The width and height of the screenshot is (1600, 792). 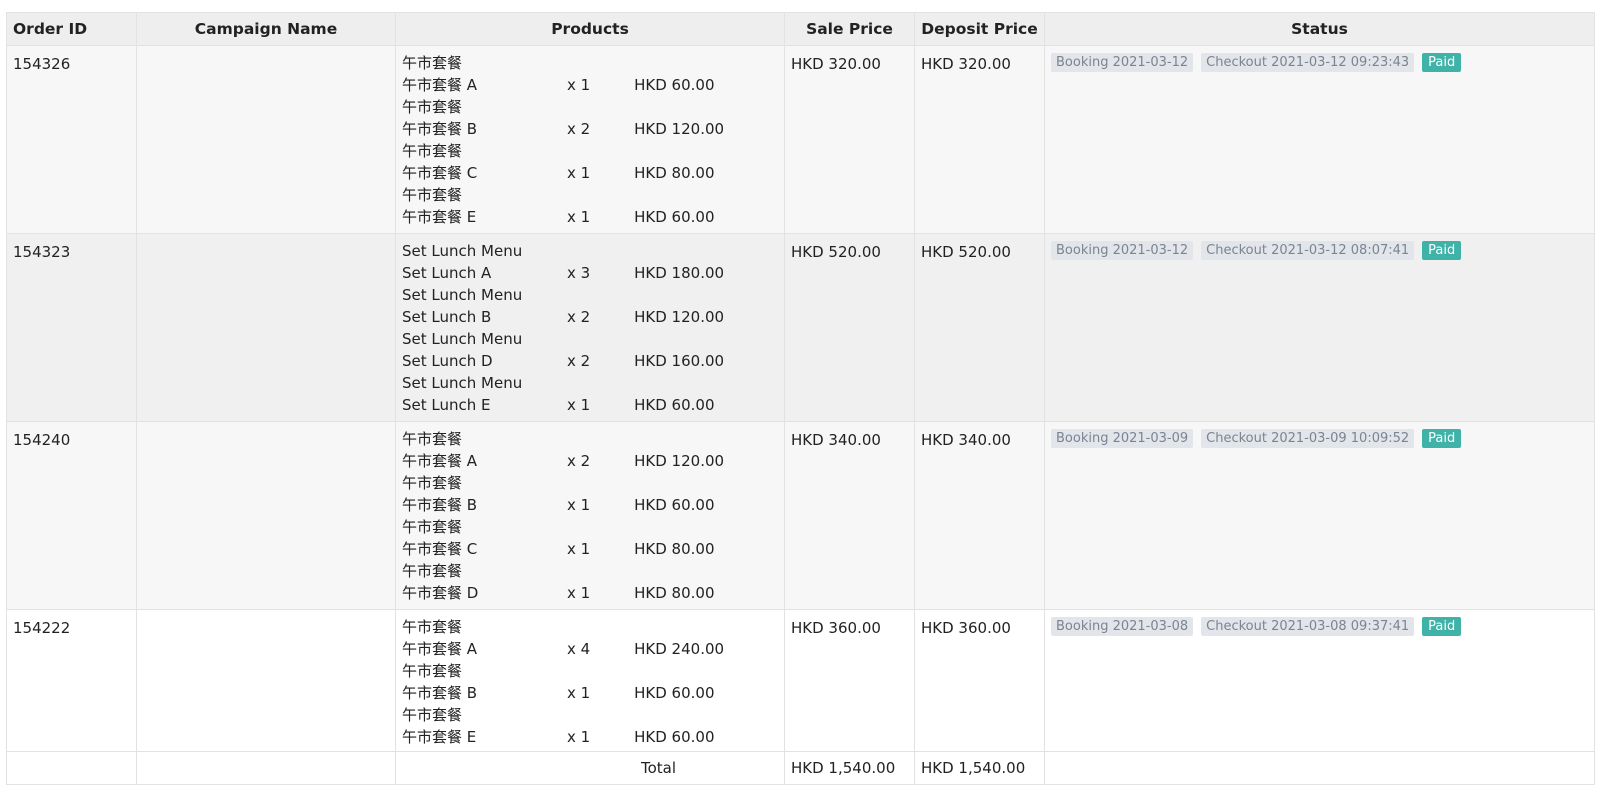 What do you see at coordinates (849, 680) in the screenshot?
I see `sale-price-cell: HKD 360.00` at bounding box center [849, 680].